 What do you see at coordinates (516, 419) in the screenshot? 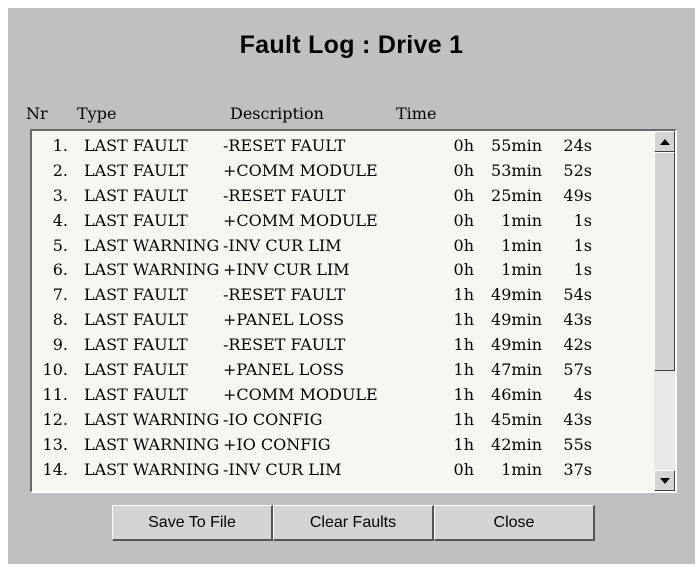
I see `fault-time-minutes: 45min` at bounding box center [516, 419].